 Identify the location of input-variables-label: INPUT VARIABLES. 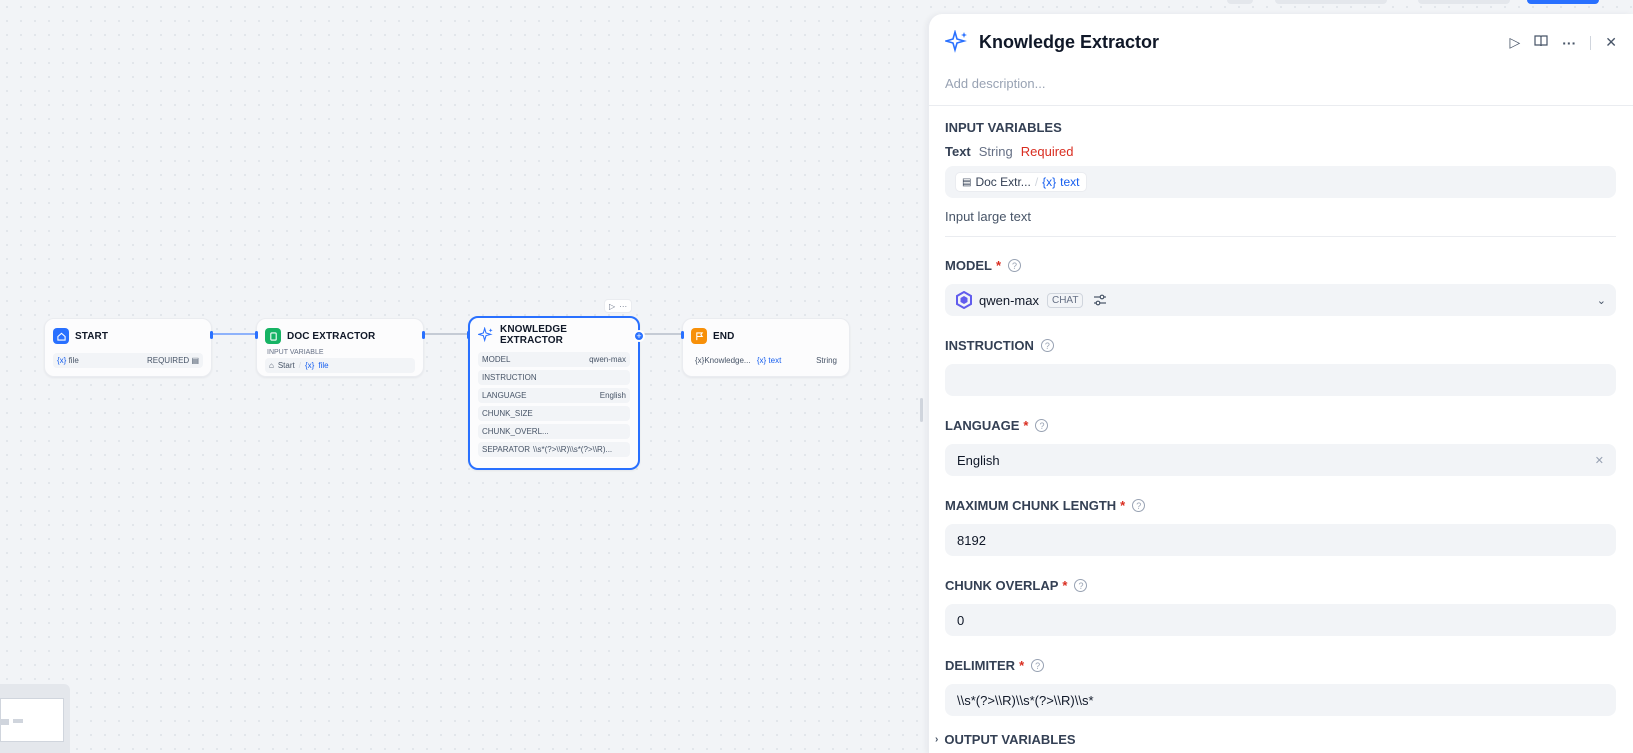
(1003, 127).